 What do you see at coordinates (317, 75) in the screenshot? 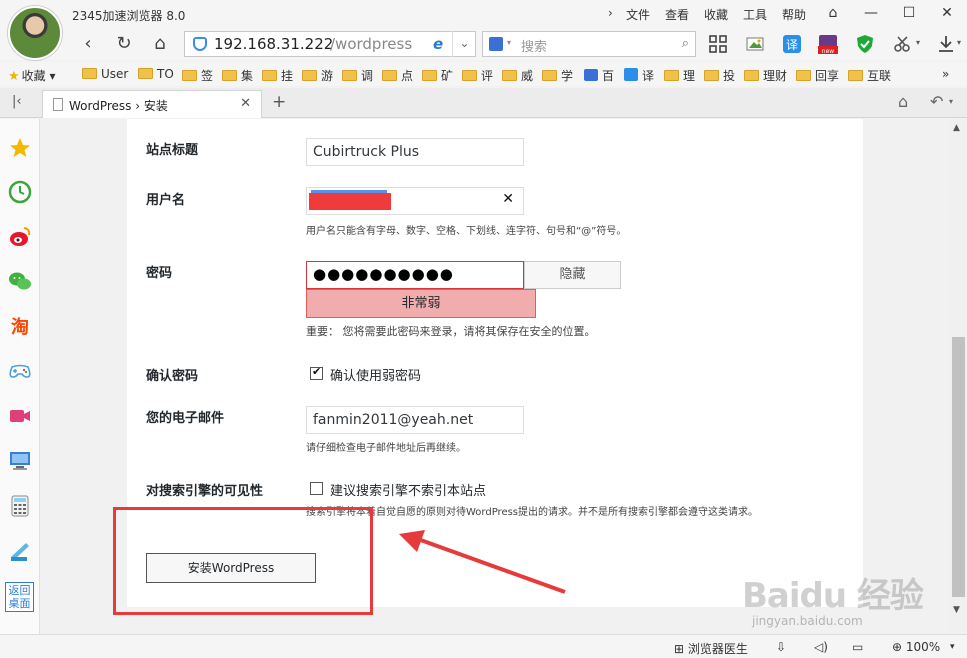
I see `bookmark-item: 游` at bounding box center [317, 75].